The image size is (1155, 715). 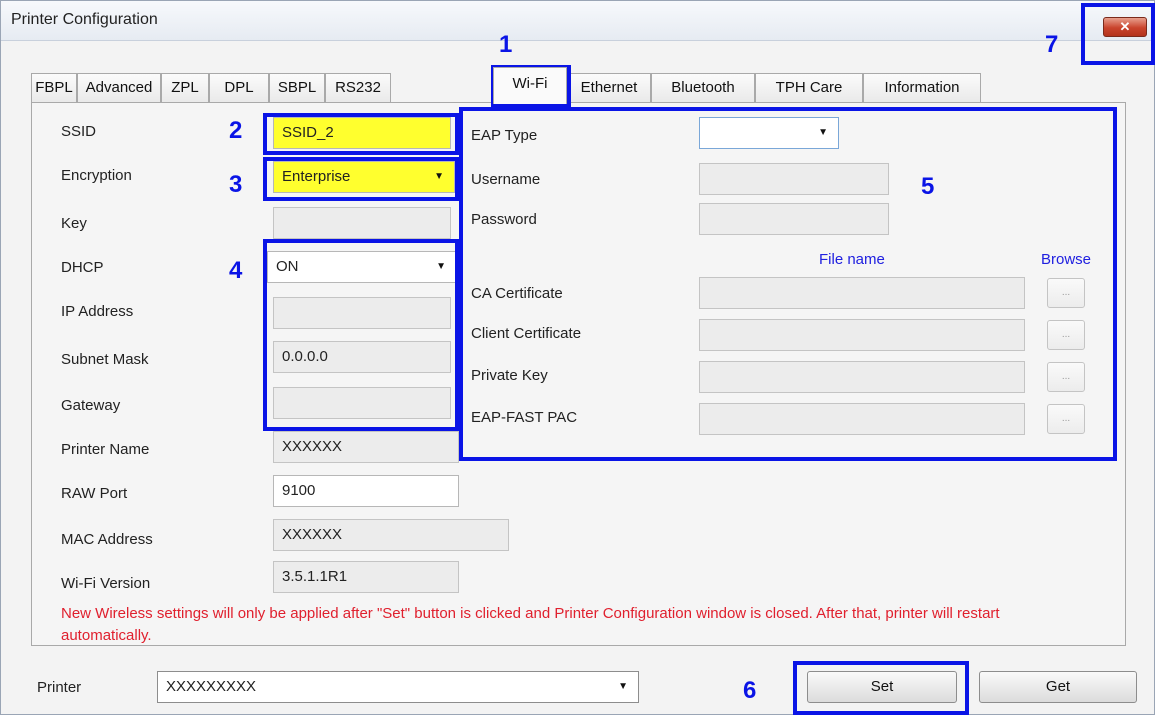 What do you see at coordinates (59, 687) in the screenshot?
I see `printer-label: Printer` at bounding box center [59, 687].